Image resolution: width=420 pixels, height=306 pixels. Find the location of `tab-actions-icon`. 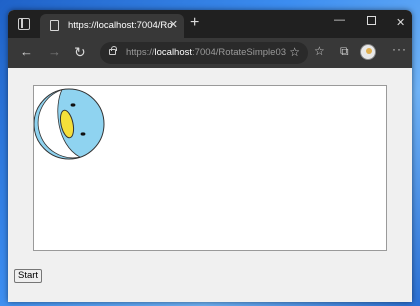

tab-actions-icon is located at coordinates (24, 24).